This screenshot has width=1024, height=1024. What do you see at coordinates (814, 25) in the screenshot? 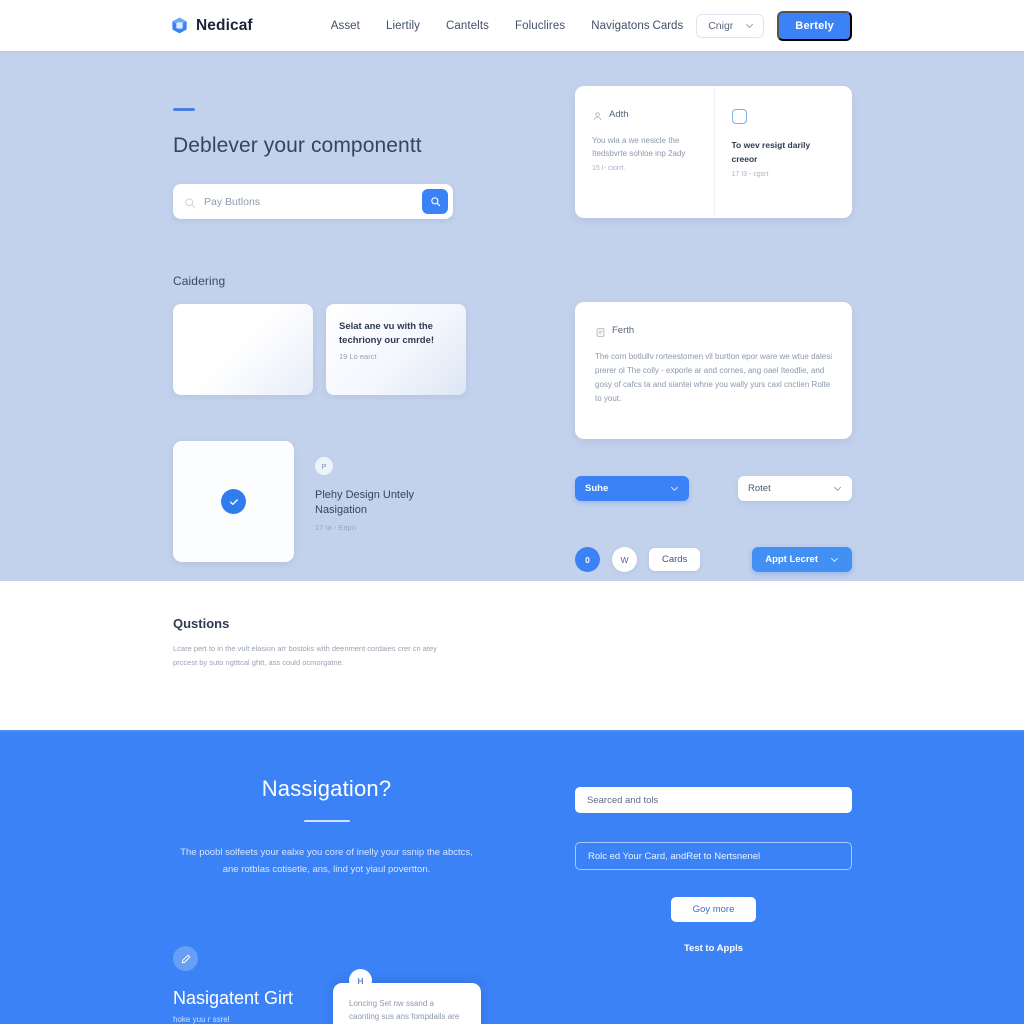
I see `header-cta-button: Bertely` at bounding box center [814, 25].